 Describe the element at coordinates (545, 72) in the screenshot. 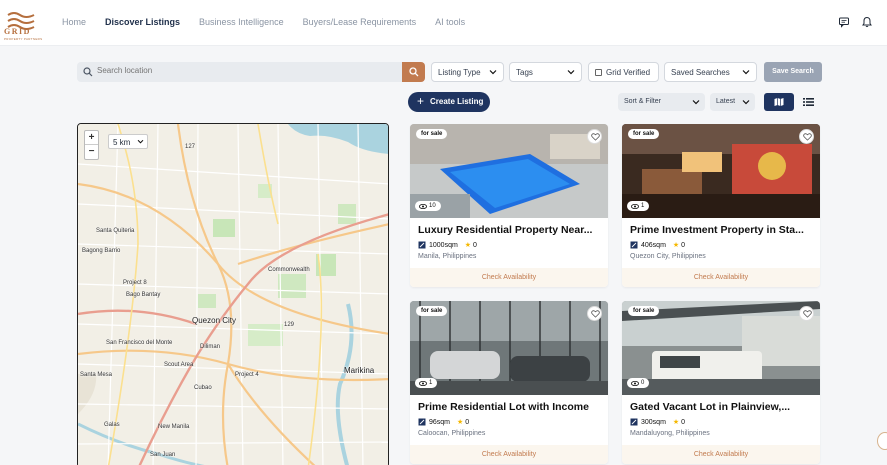

I see `tags-dropdown: Tags` at that location.